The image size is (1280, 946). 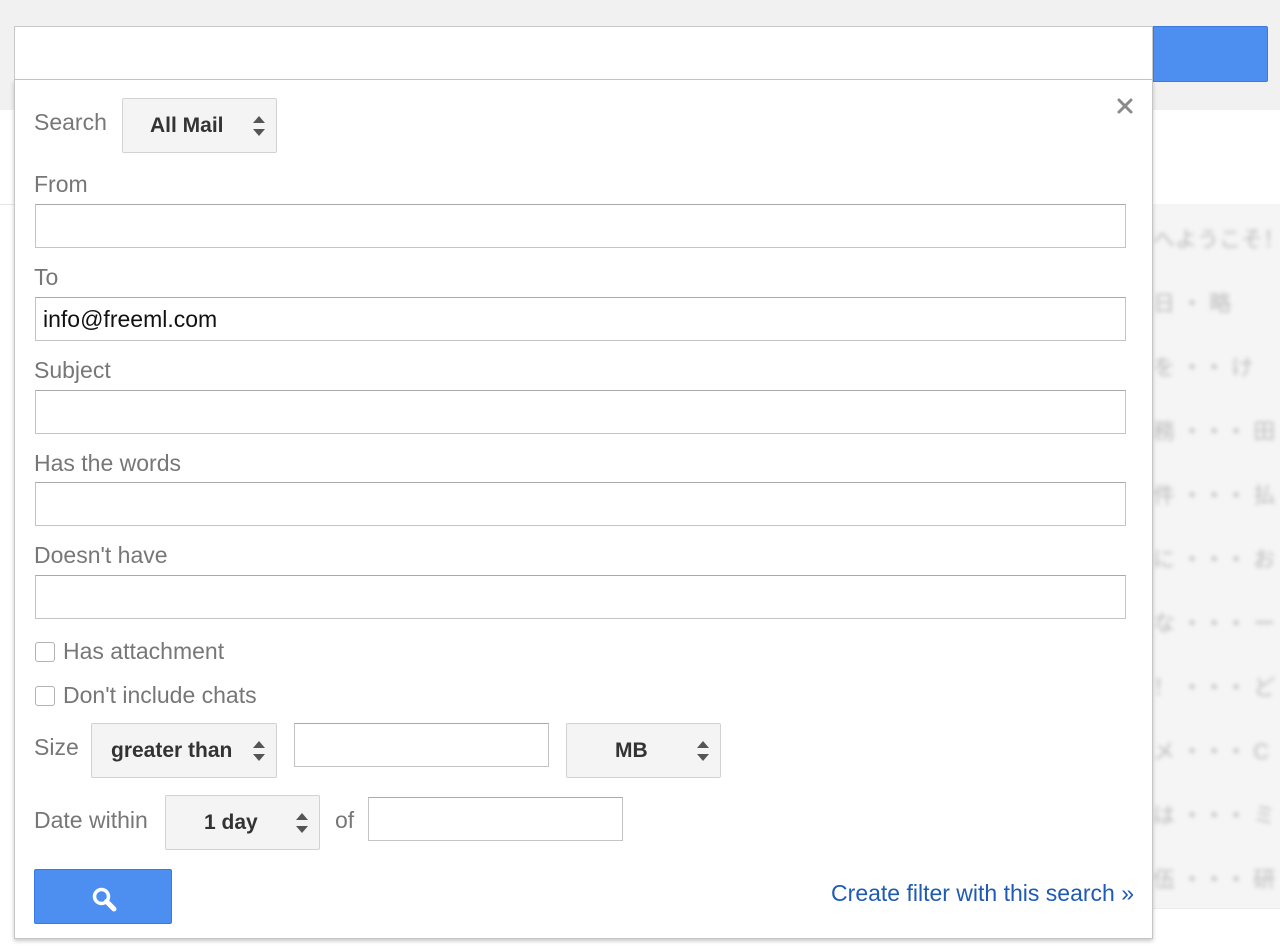 I want to click on list-item: は ・・・ ミ, so click(x=1216, y=812).